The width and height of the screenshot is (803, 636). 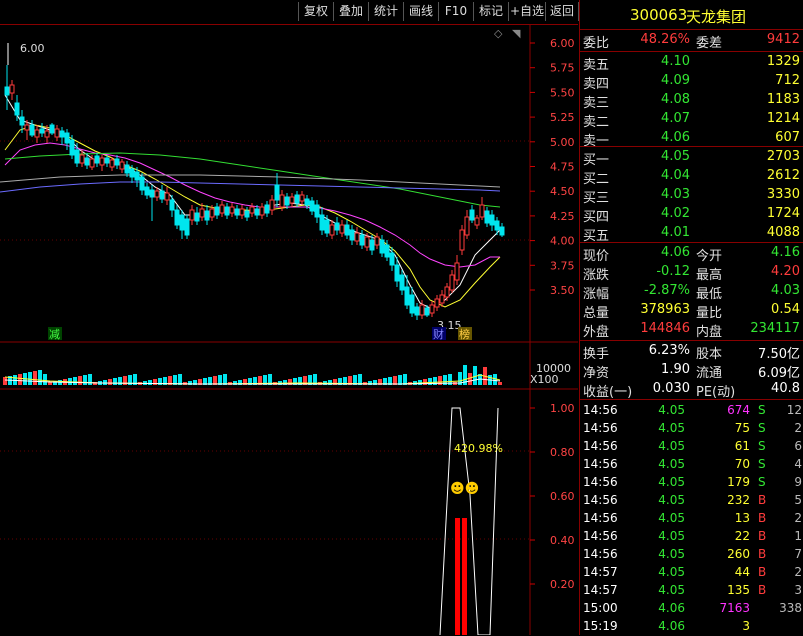 What do you see at coordinates (691, 352) in the screenshot?
I see `fundamental-row: 换手 6.23% 股本 7.50亿` at bounding box center [691, 352].